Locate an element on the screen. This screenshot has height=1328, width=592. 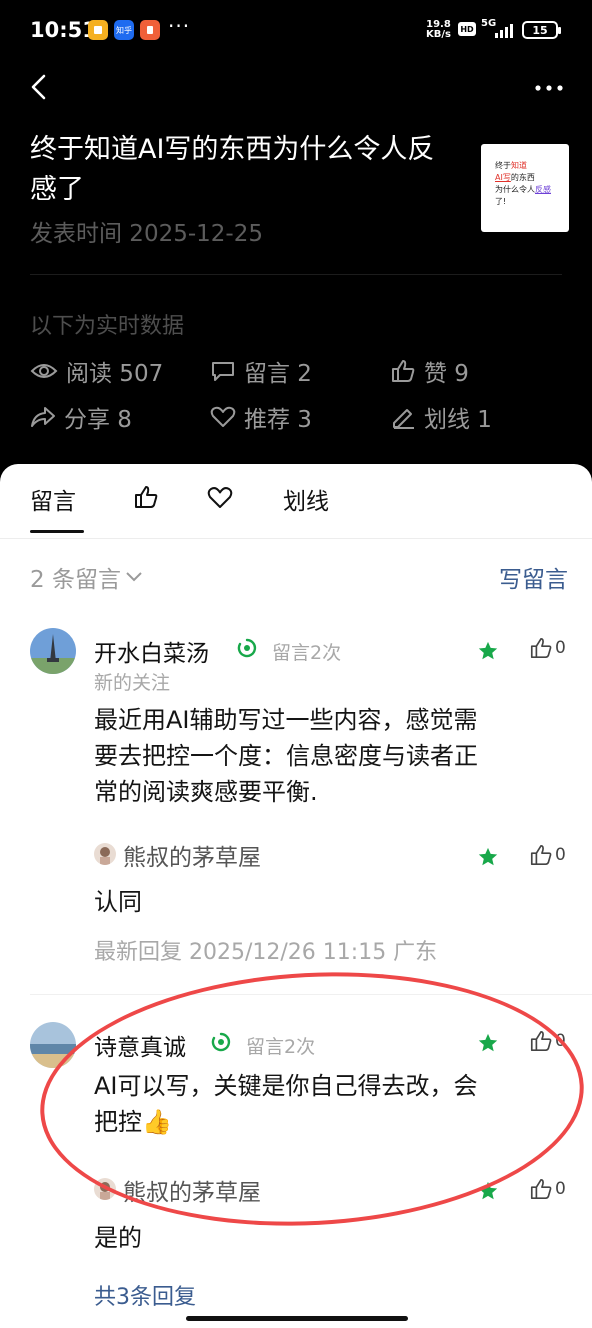
signal-icon is located at coordinates (504, 31).